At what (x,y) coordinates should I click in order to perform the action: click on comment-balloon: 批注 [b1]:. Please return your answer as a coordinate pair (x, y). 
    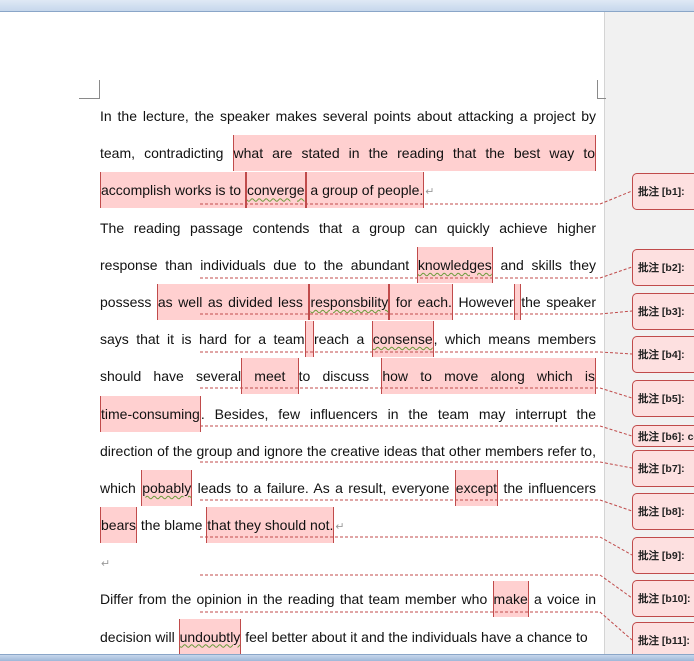
    Looking at the image, I should click on (663, 191).